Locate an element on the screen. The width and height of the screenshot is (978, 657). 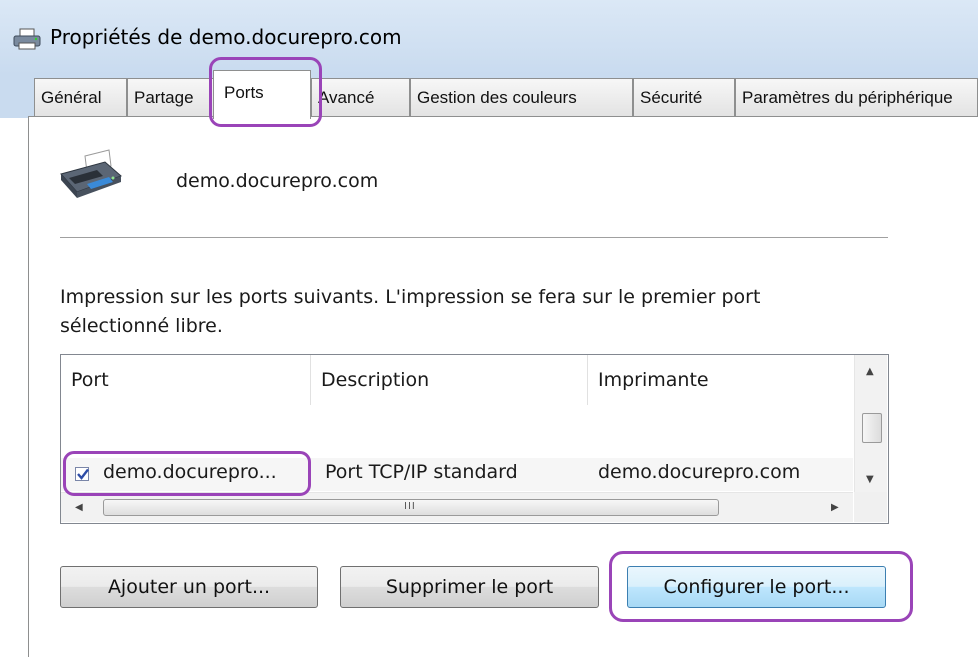
tab-partage: Partage is located at coordinates (171, 97).